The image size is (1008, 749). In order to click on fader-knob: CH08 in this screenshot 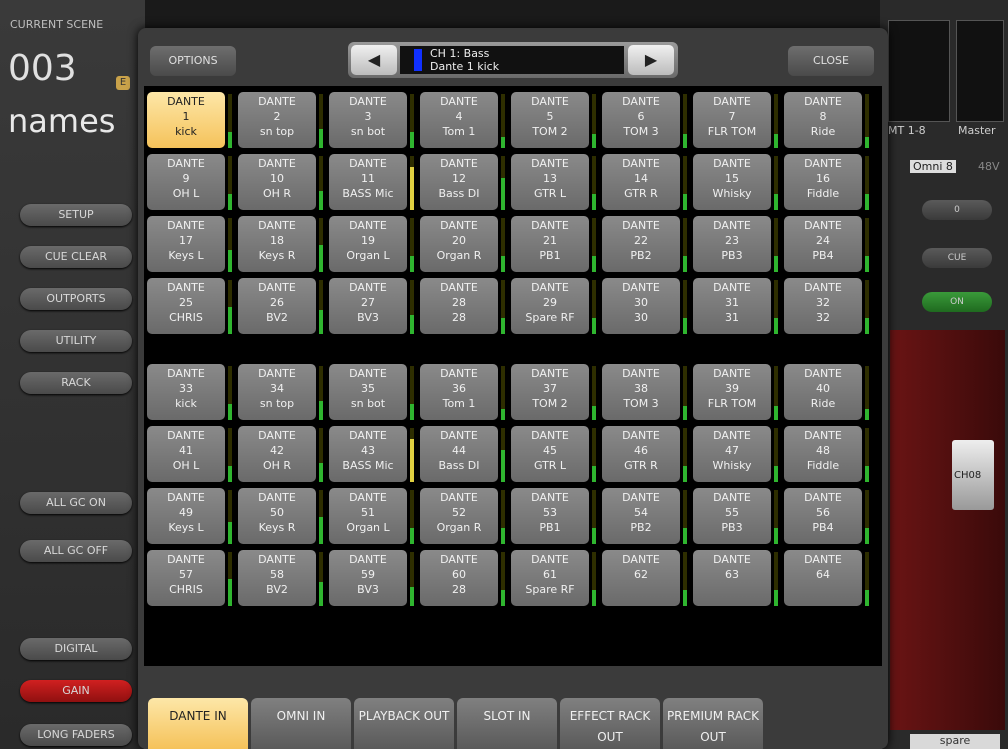, I will do `click(973, 475)`.